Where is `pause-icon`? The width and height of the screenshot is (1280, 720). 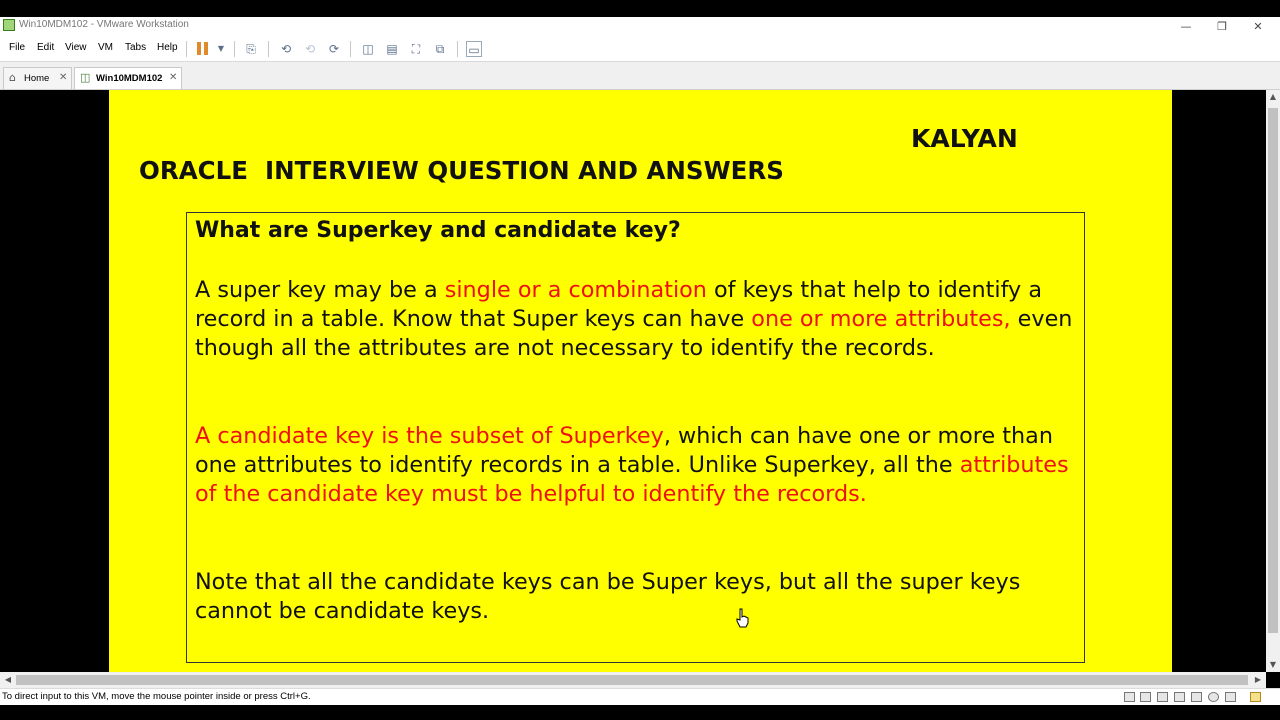
pause-icon is located at coordinates (202, 48).